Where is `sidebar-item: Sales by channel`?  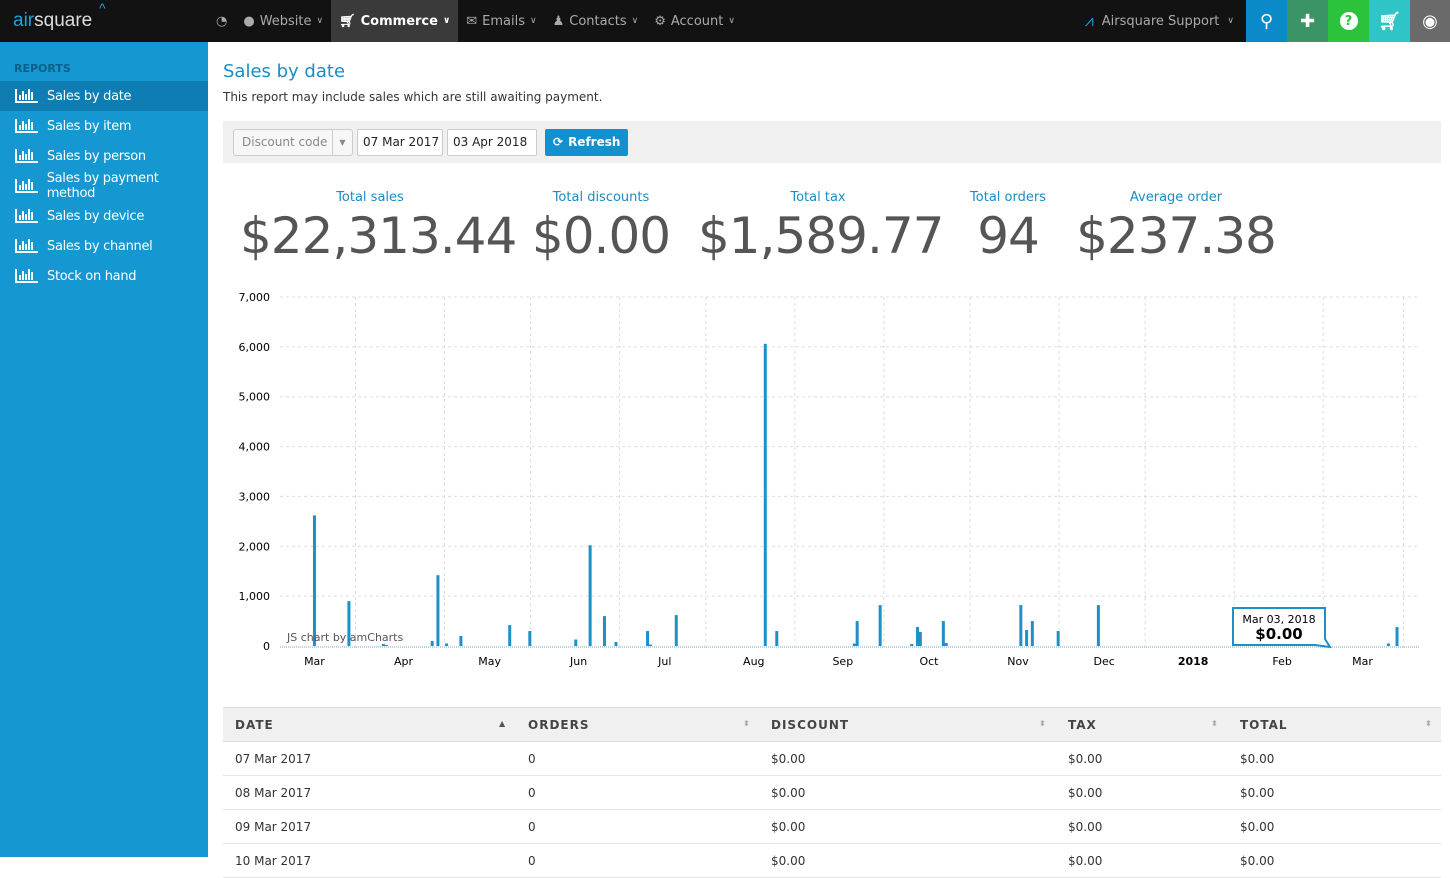
sidebar-item: Sales by channel is located at coordinates (104, 246).